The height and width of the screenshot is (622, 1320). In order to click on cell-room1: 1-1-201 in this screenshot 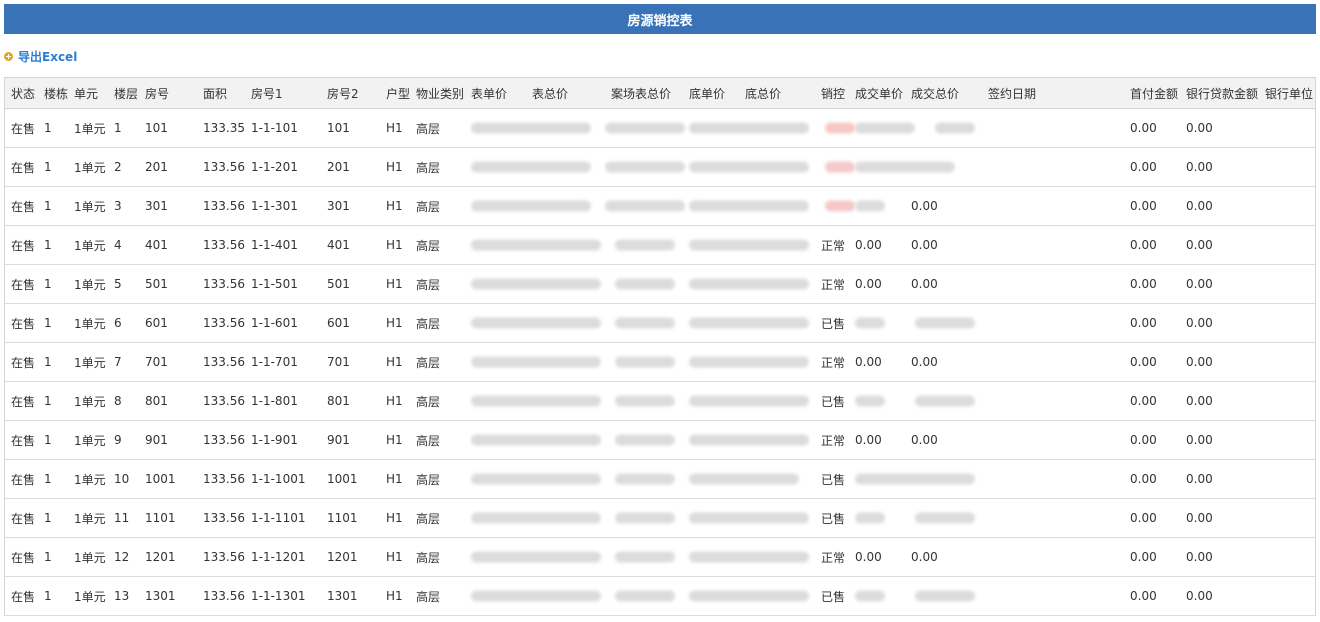, I will do `click(274, 167)`.